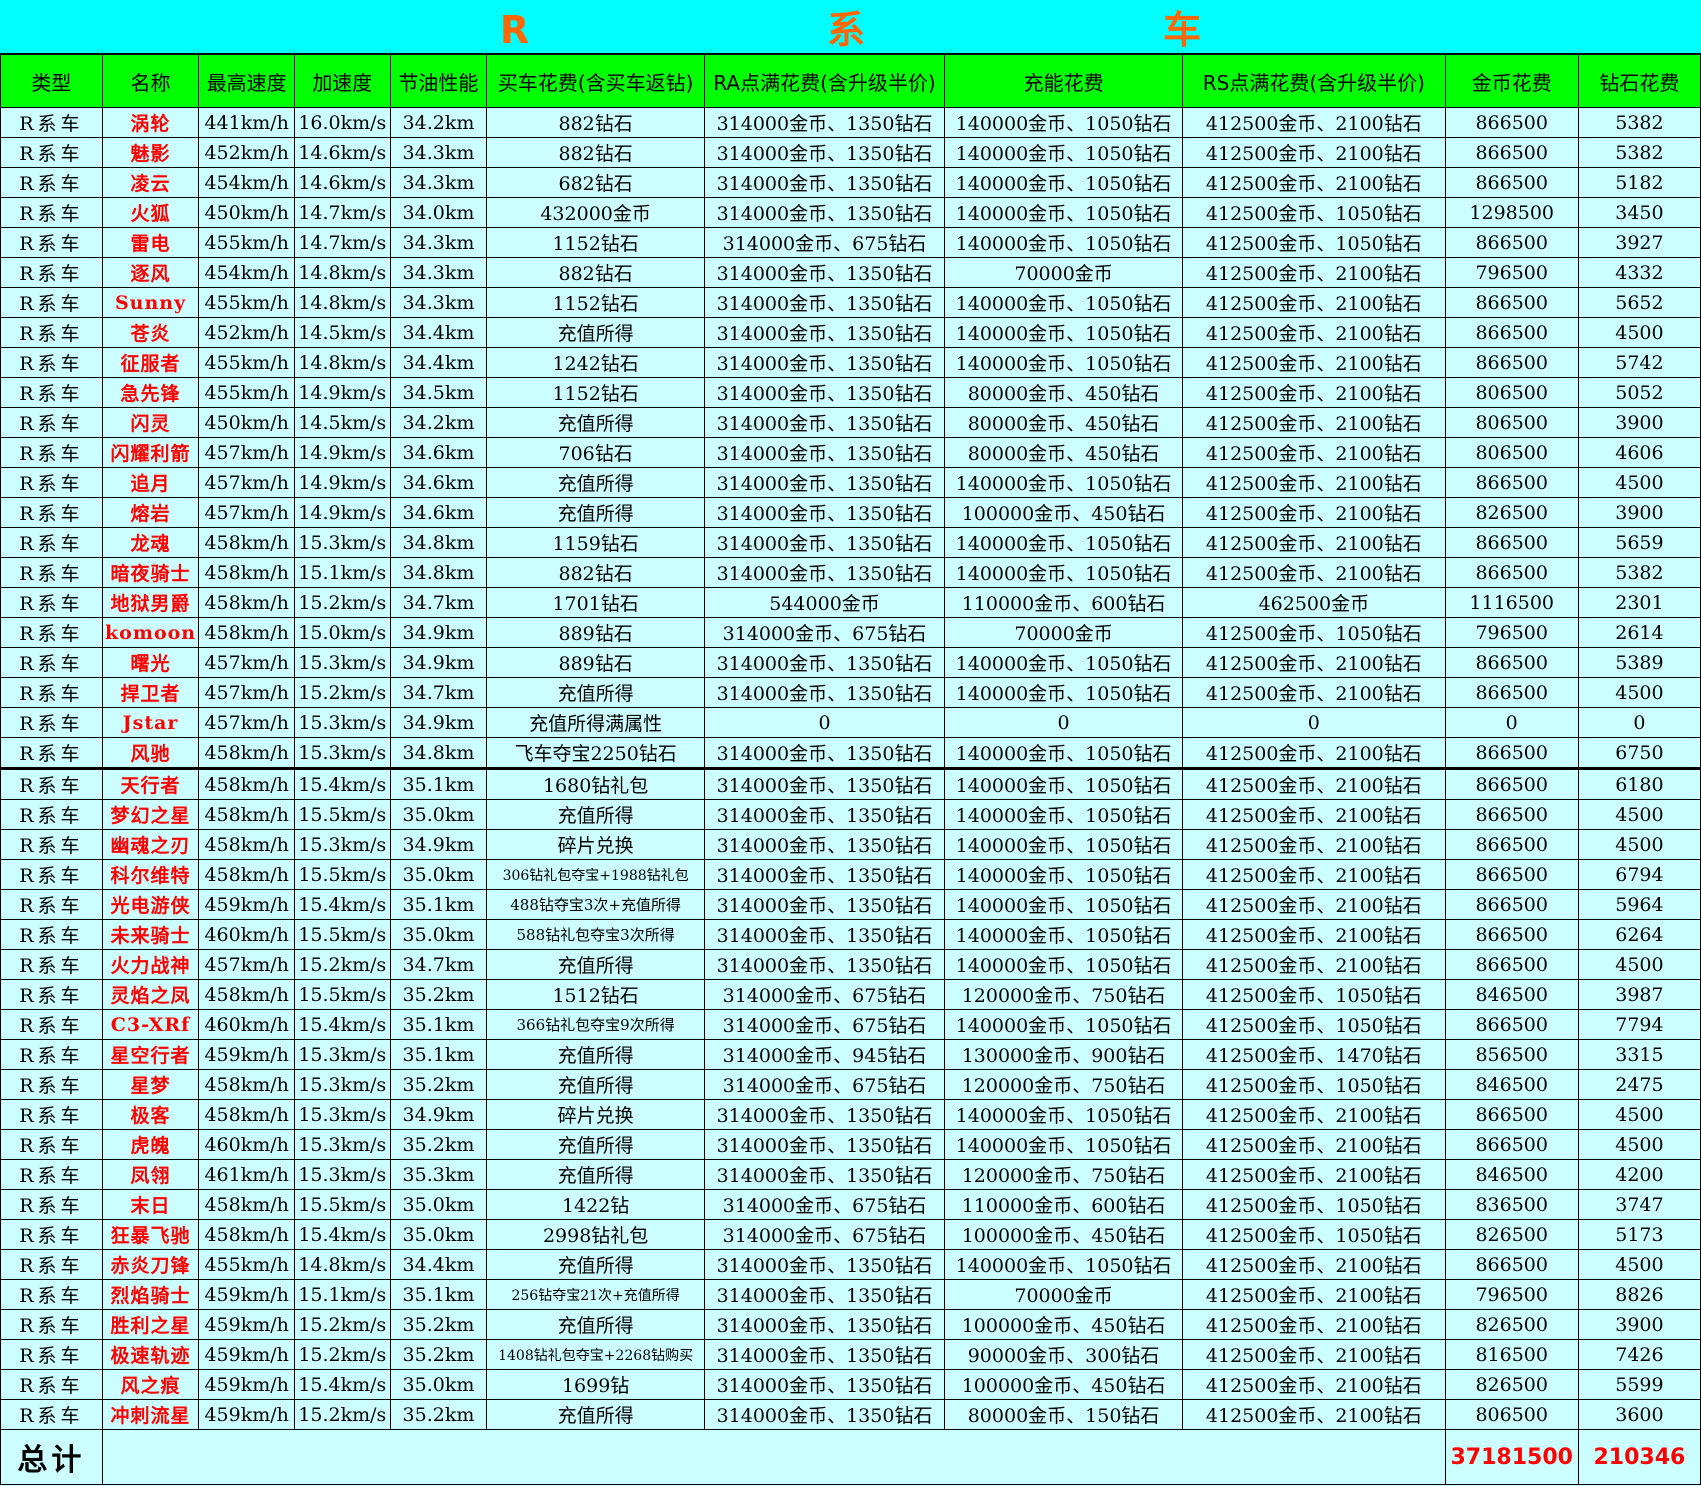  Describe the element at coordinates (595, 212) in the screenshot. I see `cell-buy: 432000金币` at that location.